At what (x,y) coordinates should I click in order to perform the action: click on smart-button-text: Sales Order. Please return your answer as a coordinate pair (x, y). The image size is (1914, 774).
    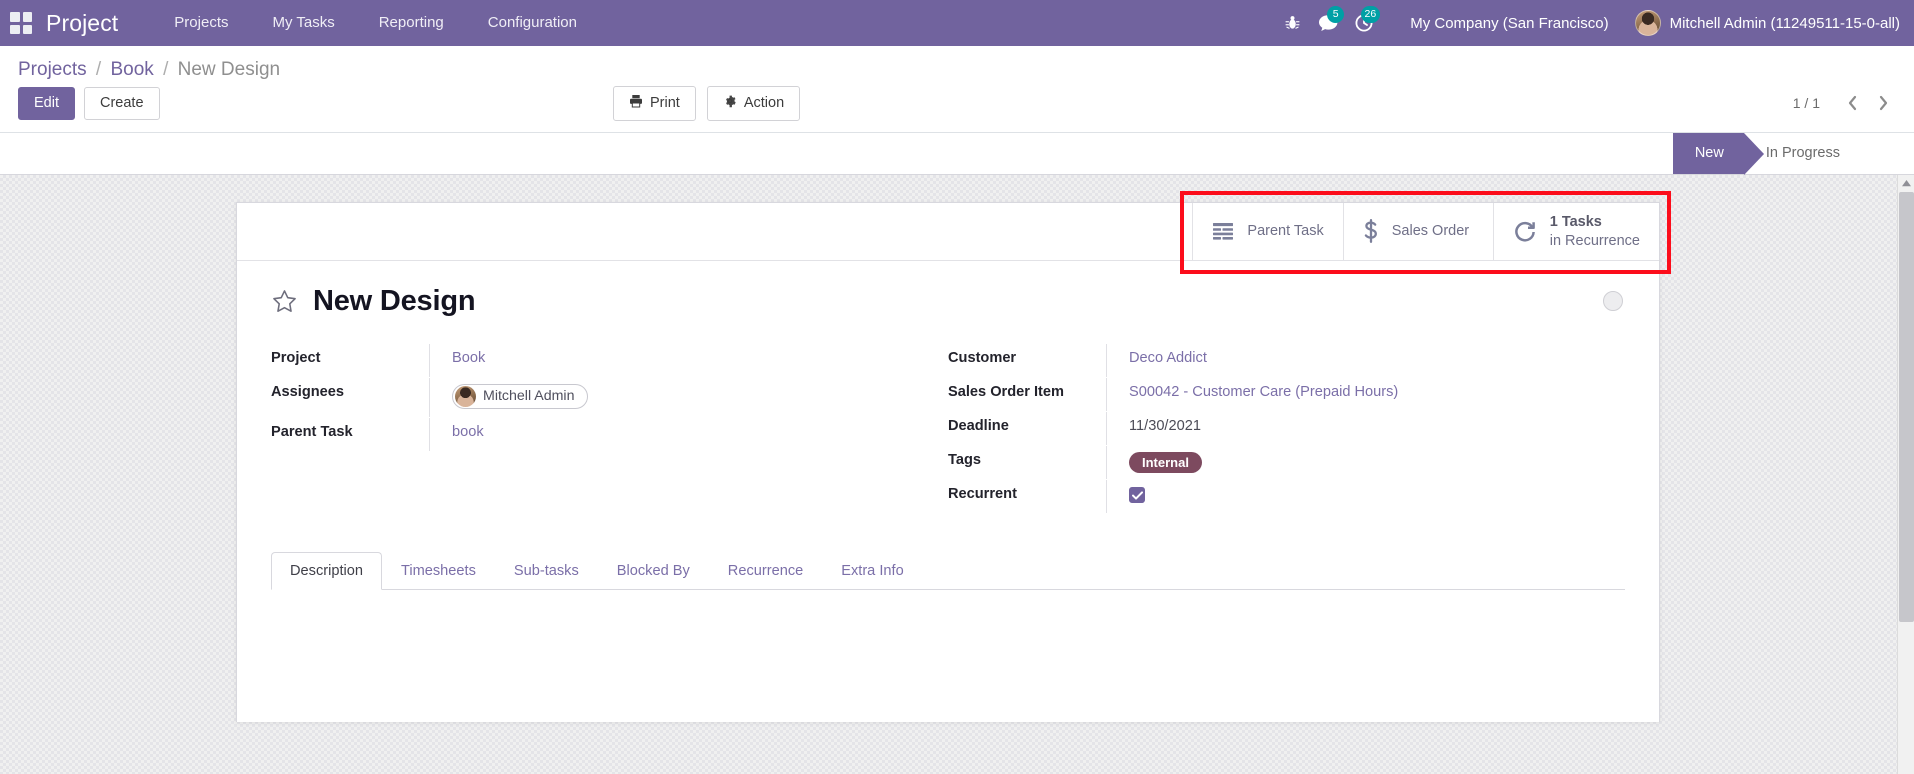
    Looking at the image, I should click on (1430, 230).